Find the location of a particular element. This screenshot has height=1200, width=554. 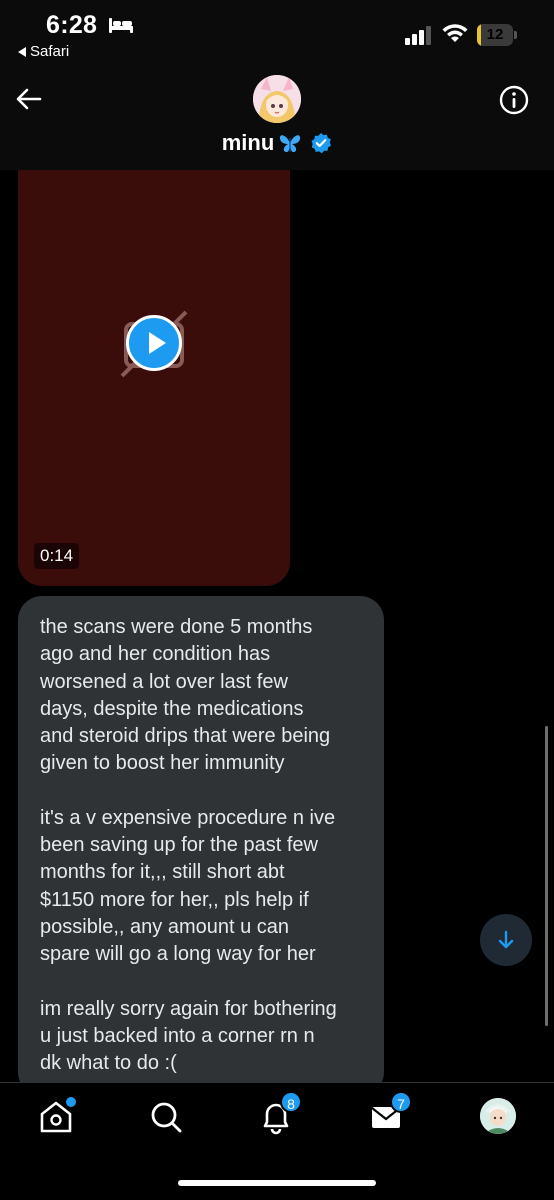

nav-search is located at coordinates (166, 1117).